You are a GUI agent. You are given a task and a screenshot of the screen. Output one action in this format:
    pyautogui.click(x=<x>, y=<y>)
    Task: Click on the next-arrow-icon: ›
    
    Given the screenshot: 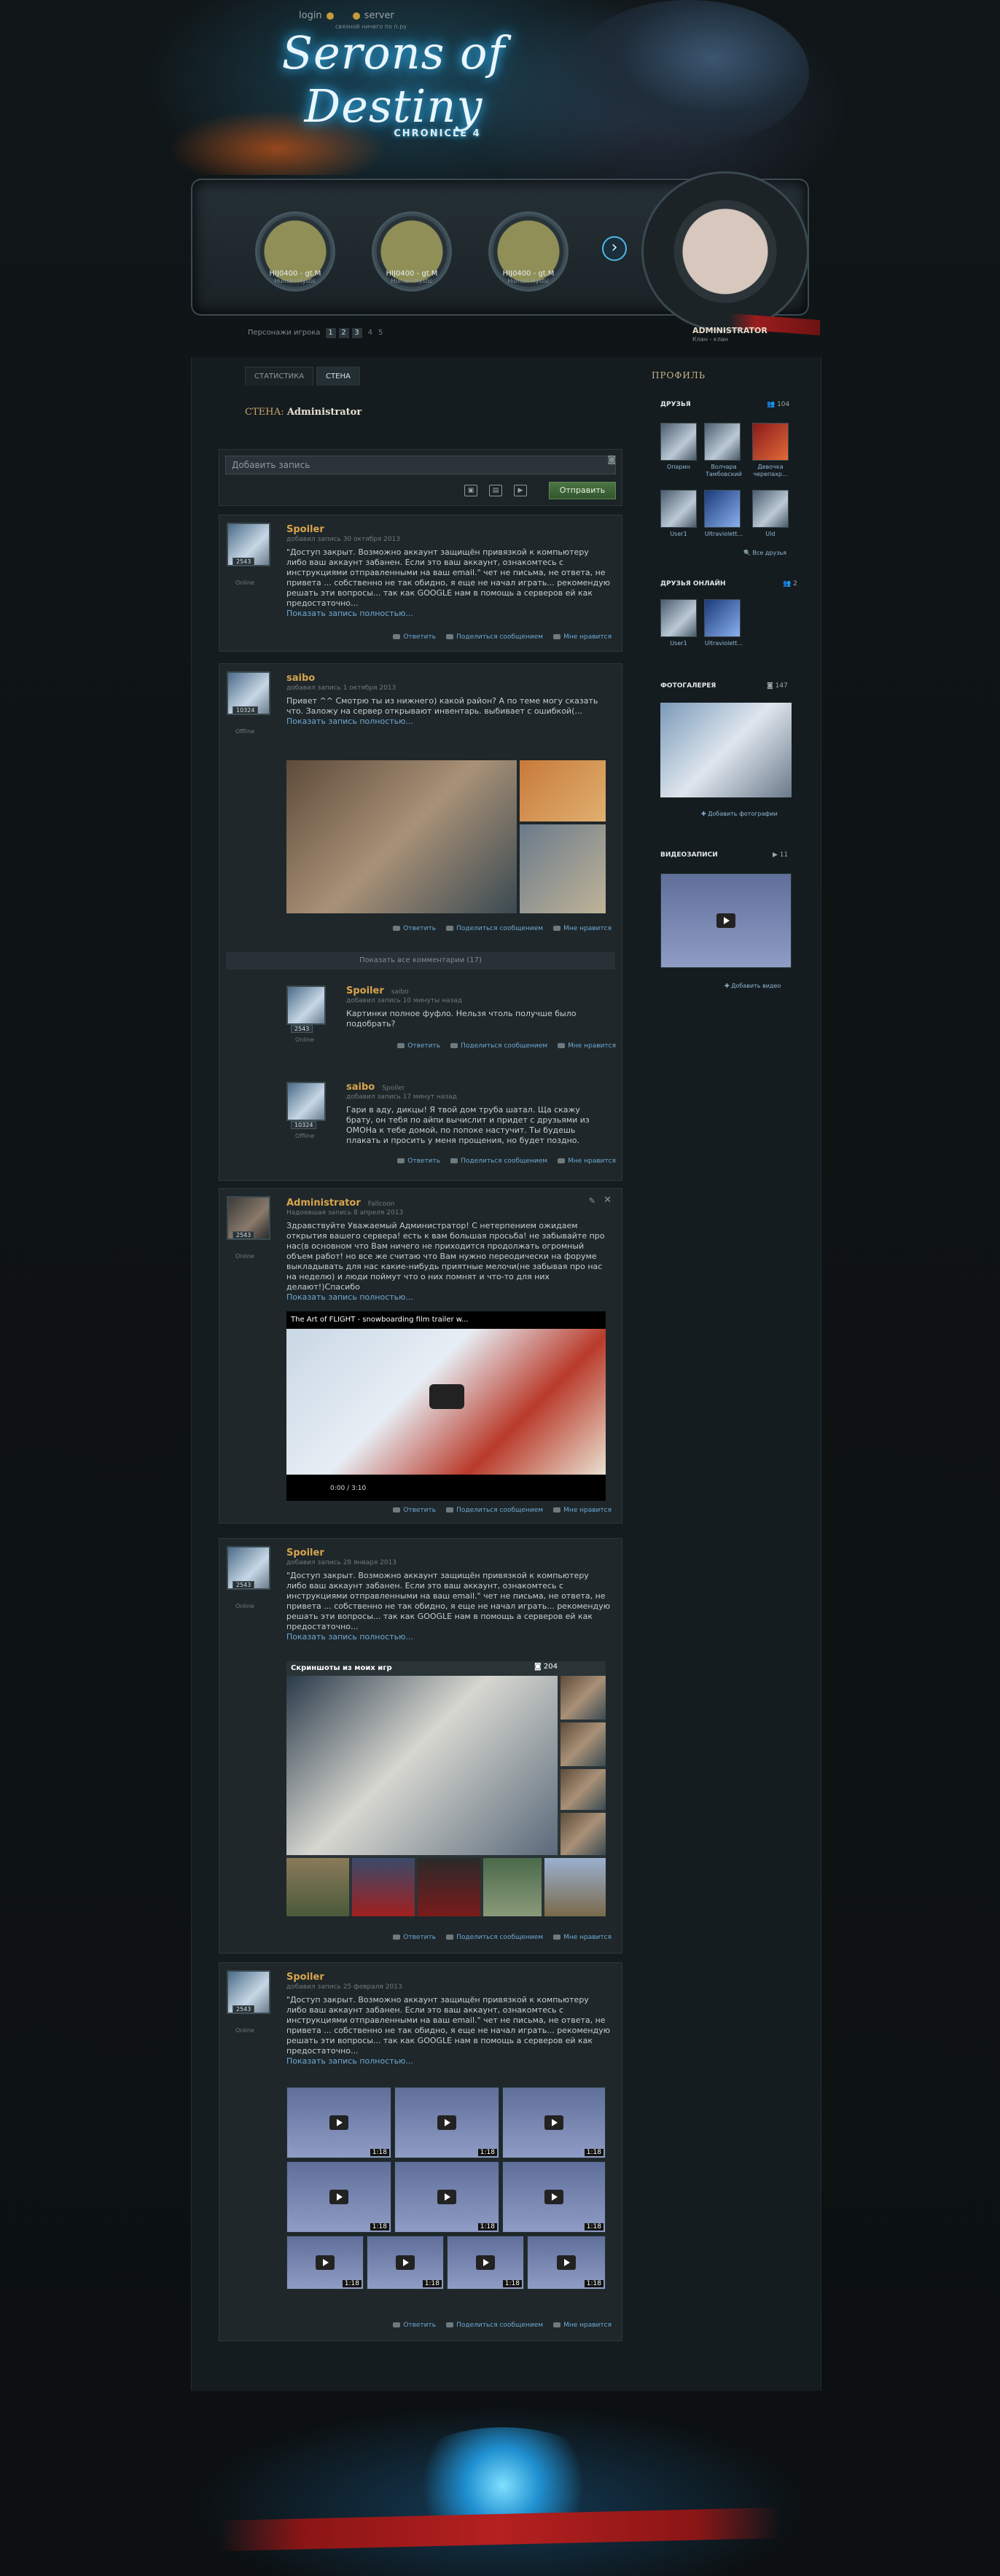 What is the action you would take?
    pyautogui.click(x=614, y=249)
    